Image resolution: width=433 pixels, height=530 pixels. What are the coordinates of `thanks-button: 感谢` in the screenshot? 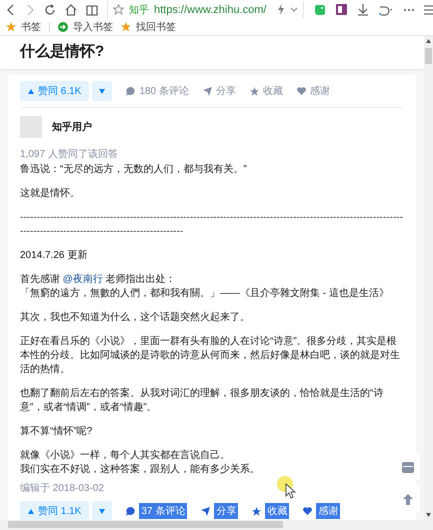 It's located at (313, 91).